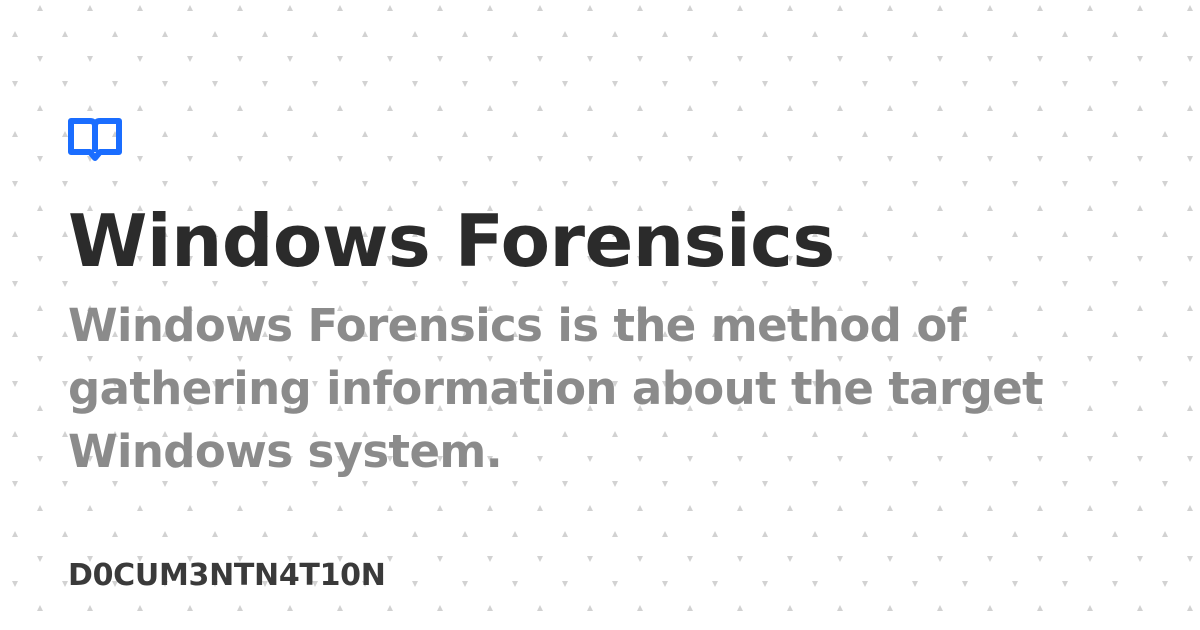 This screenshot has width=1200, height=630. What do you see at coordinates (95, 139) in the screenshot?
I see `book-icon` at bounding box center [95, 139].